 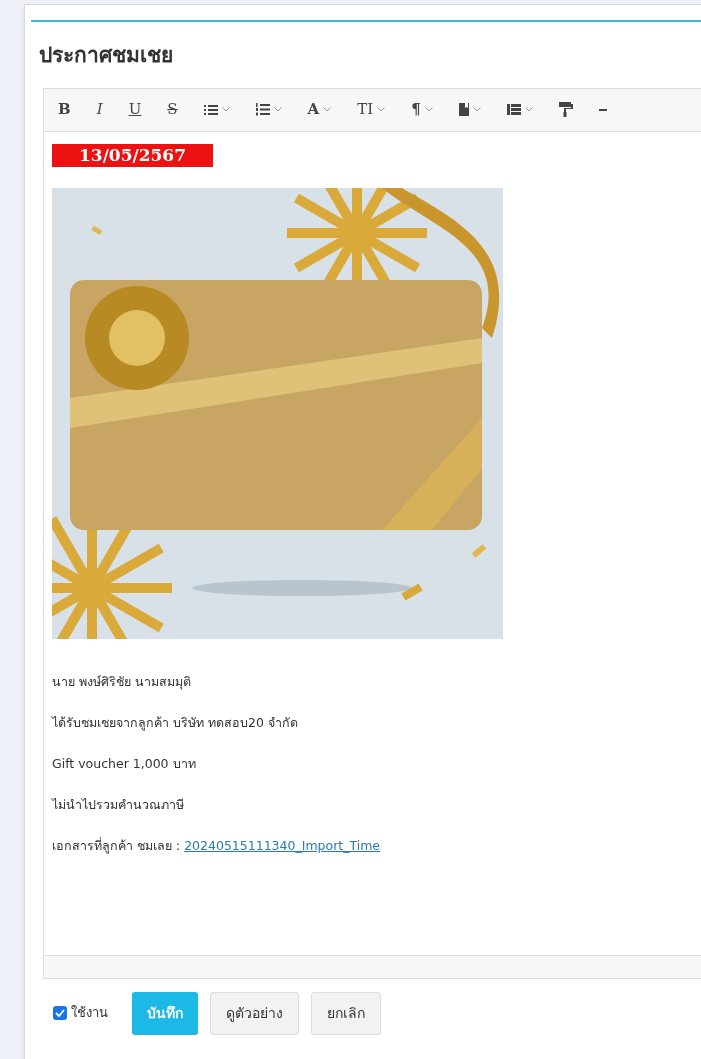 I want to click on numbered-list-icon, so click(x=262, y=109).